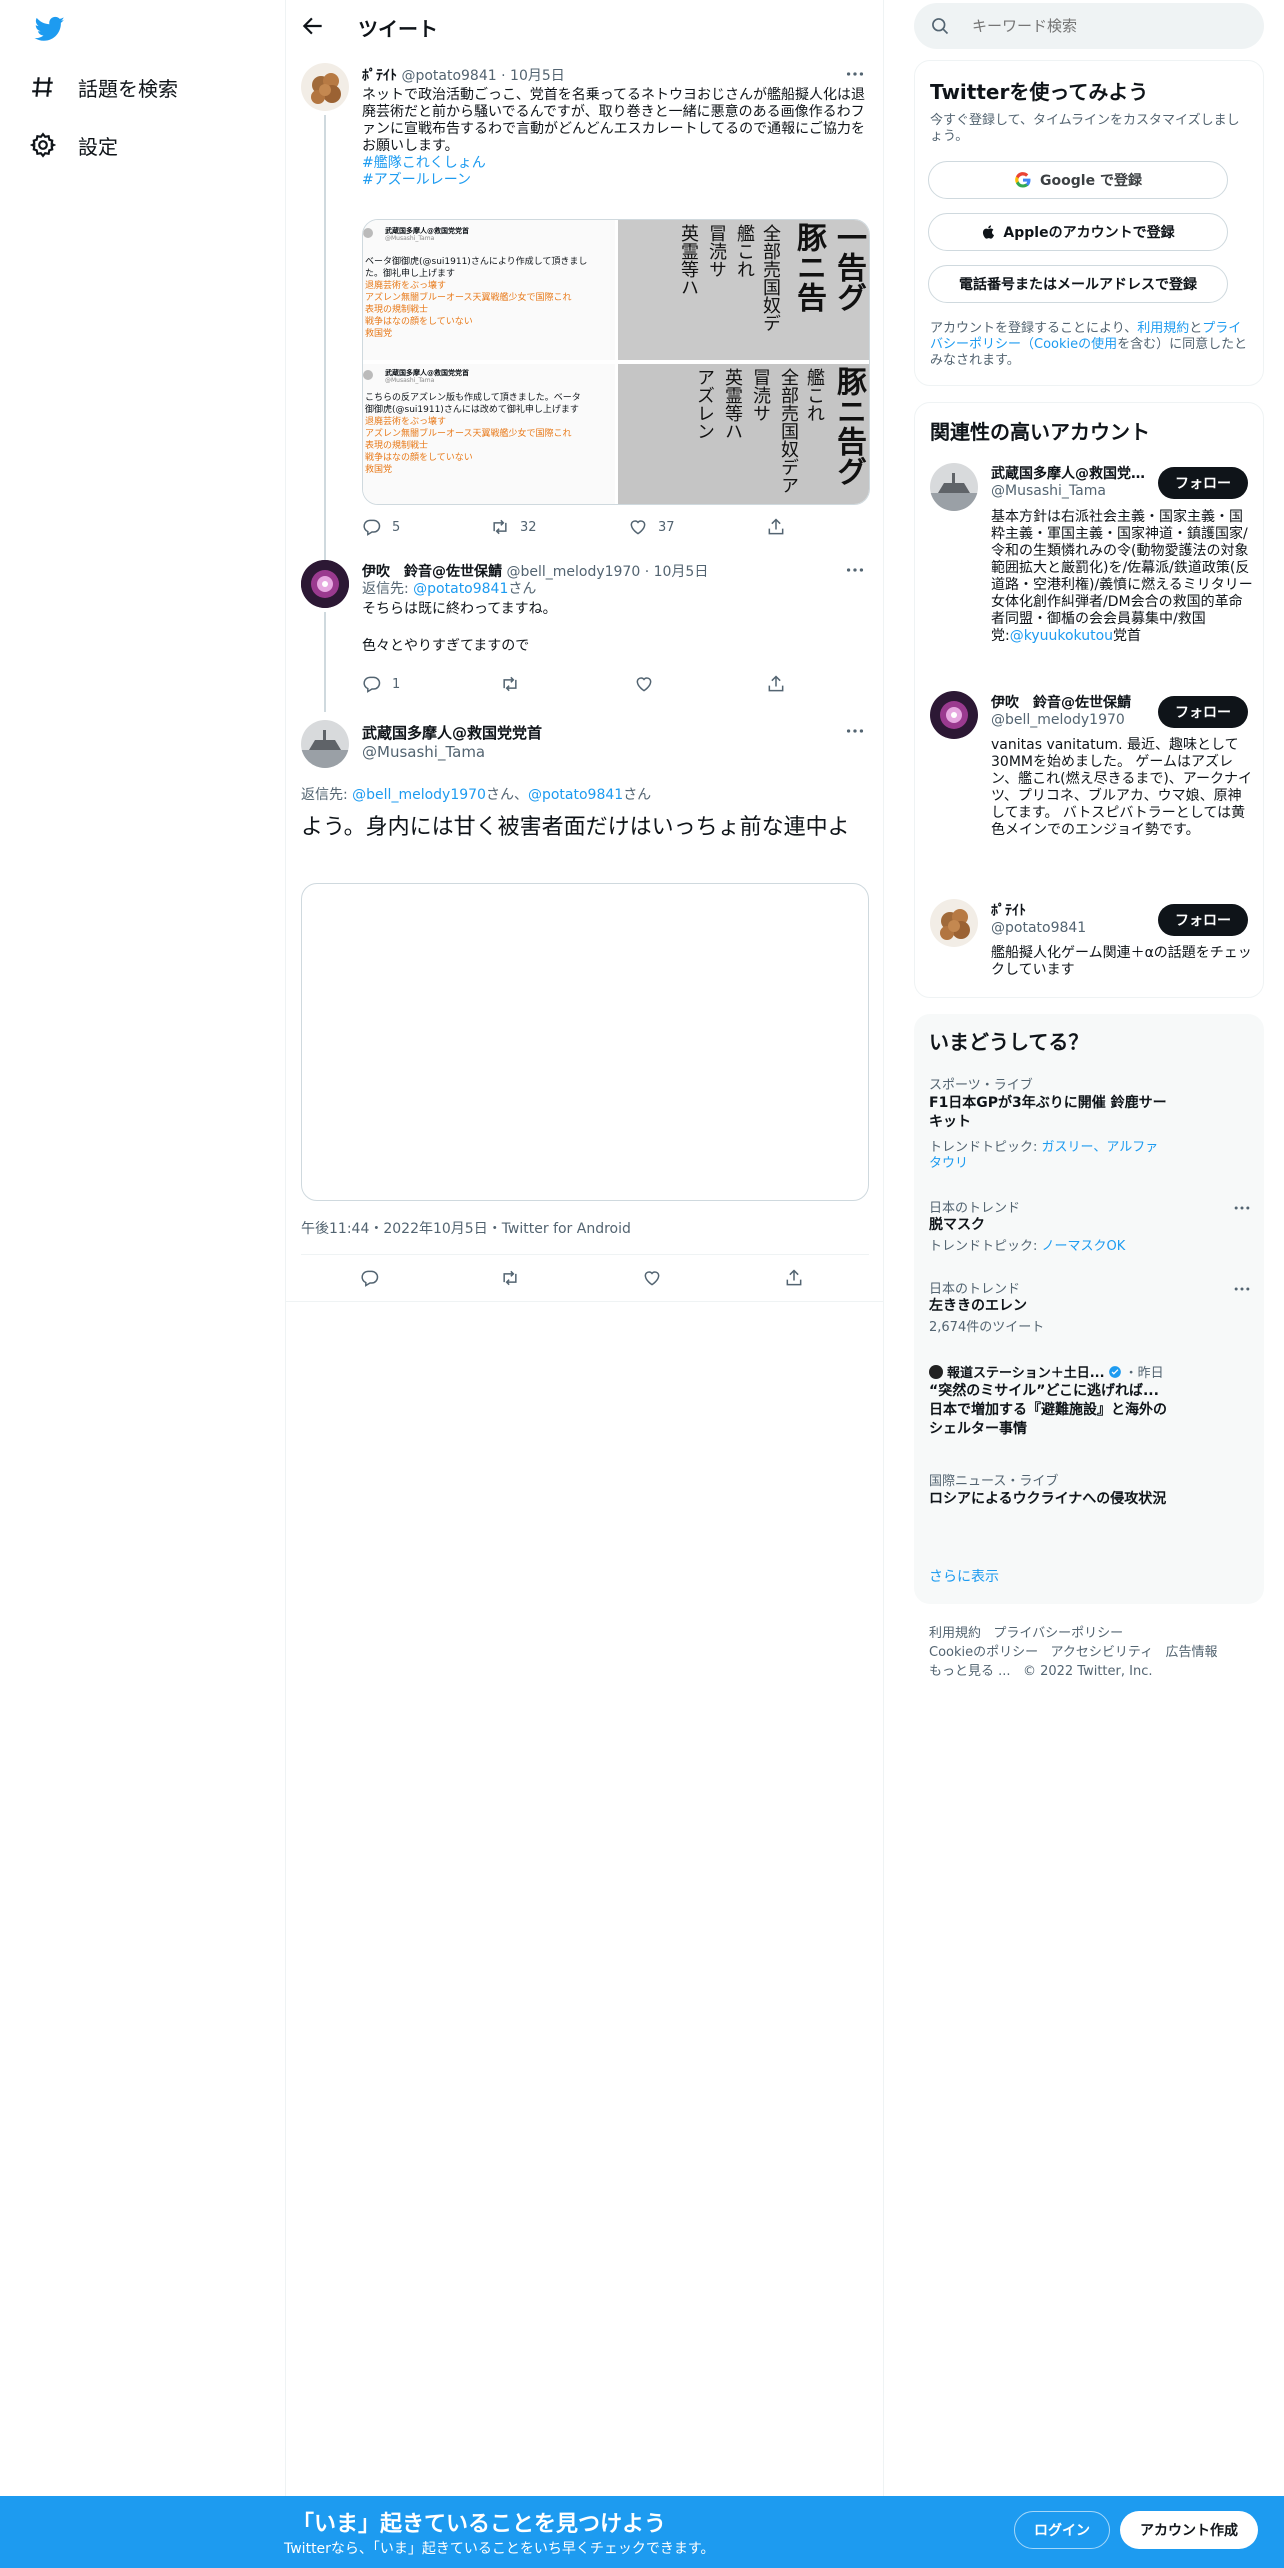  What do you see at coordinates (375, 1278) in the screenshot?
I see `reply-button` at bounding box center [375, 1278].